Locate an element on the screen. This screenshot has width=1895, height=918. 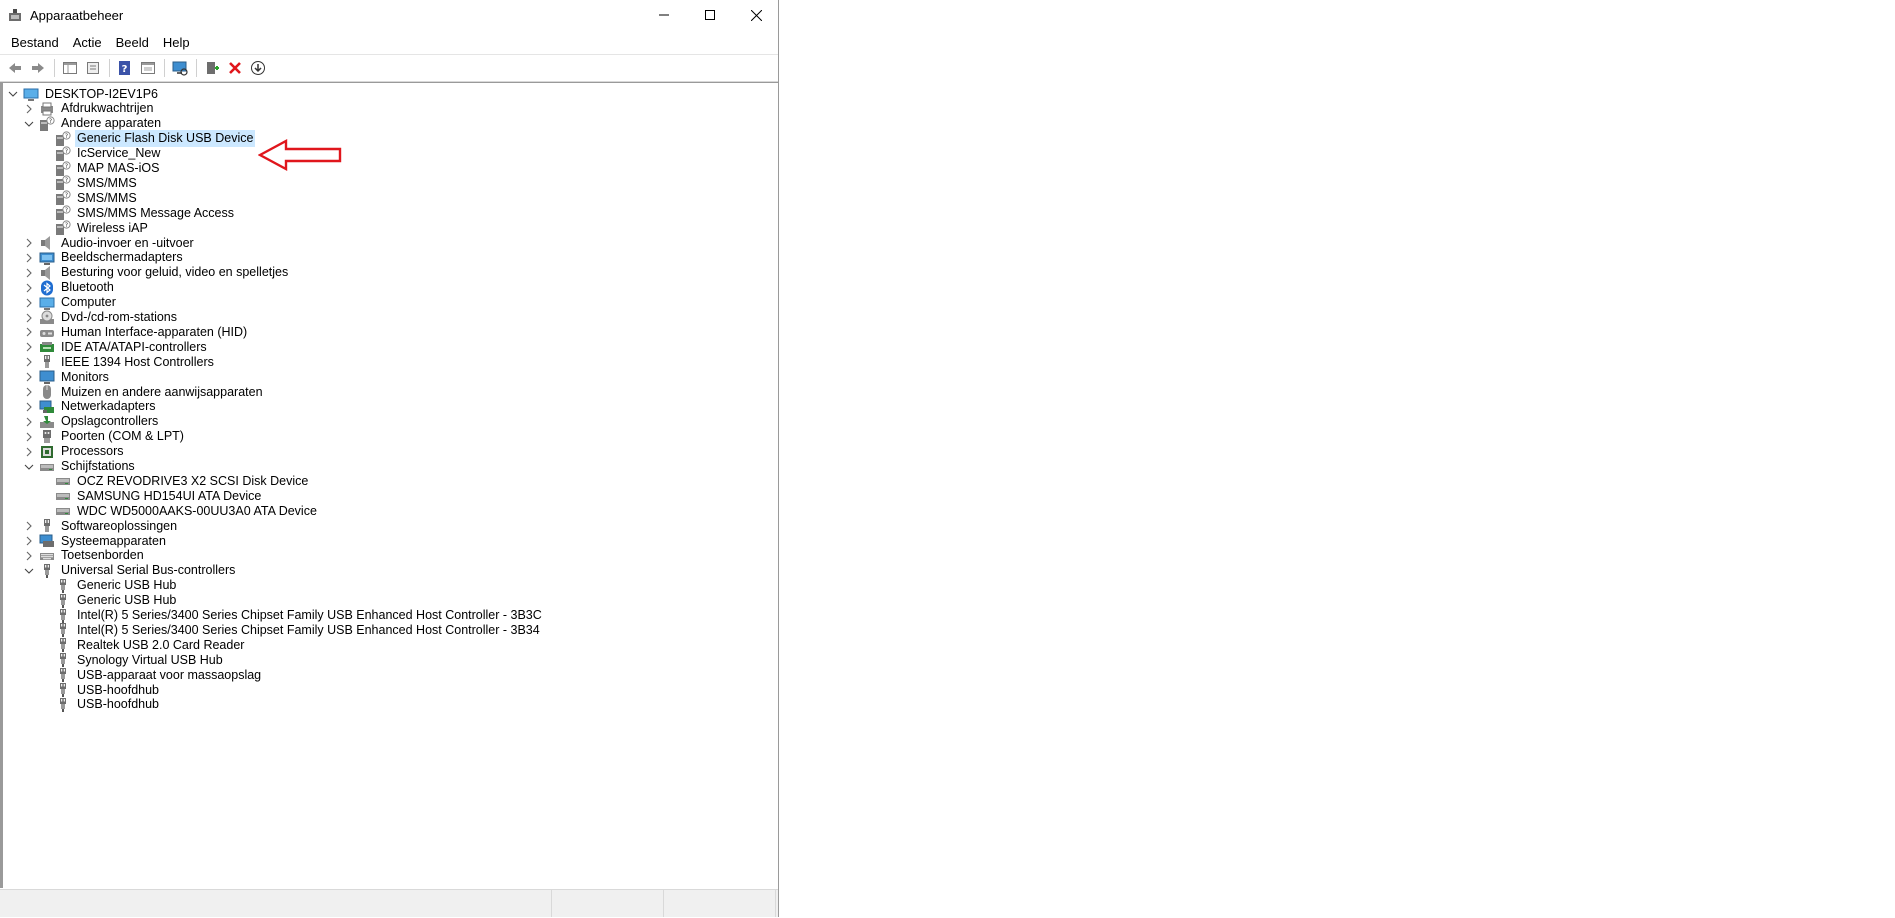
uninstall-device-button is located at coordinates (235, 68).